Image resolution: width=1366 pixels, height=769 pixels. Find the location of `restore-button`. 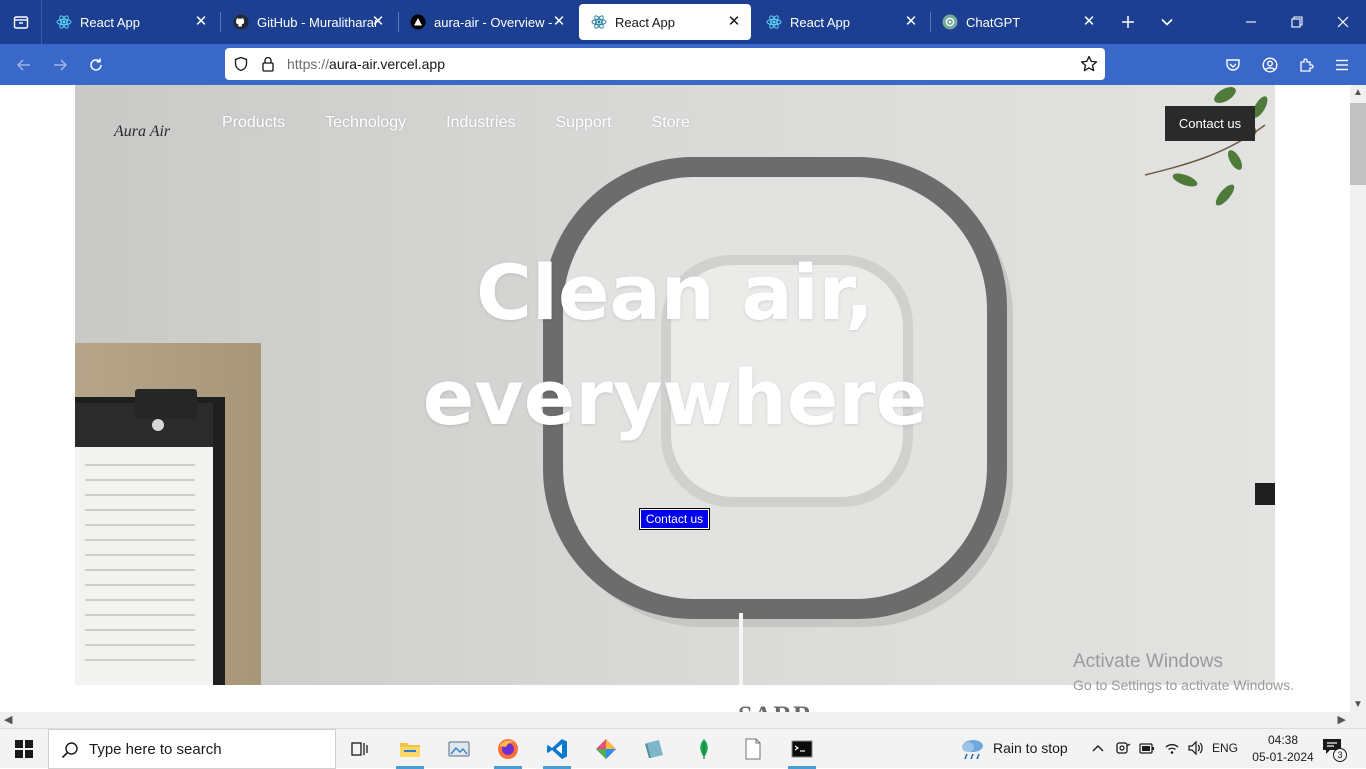

restore-button is located at coordinates (1297, 22).